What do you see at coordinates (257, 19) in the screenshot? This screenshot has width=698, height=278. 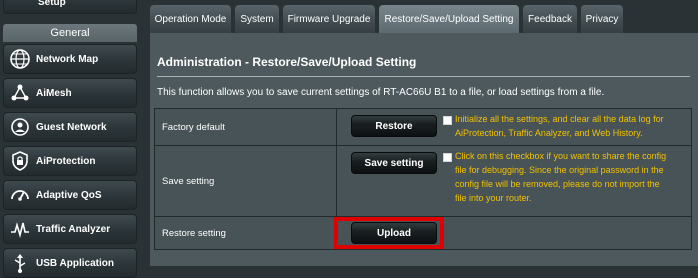 I see `tab-system: System` at bounding box center [257, 19].